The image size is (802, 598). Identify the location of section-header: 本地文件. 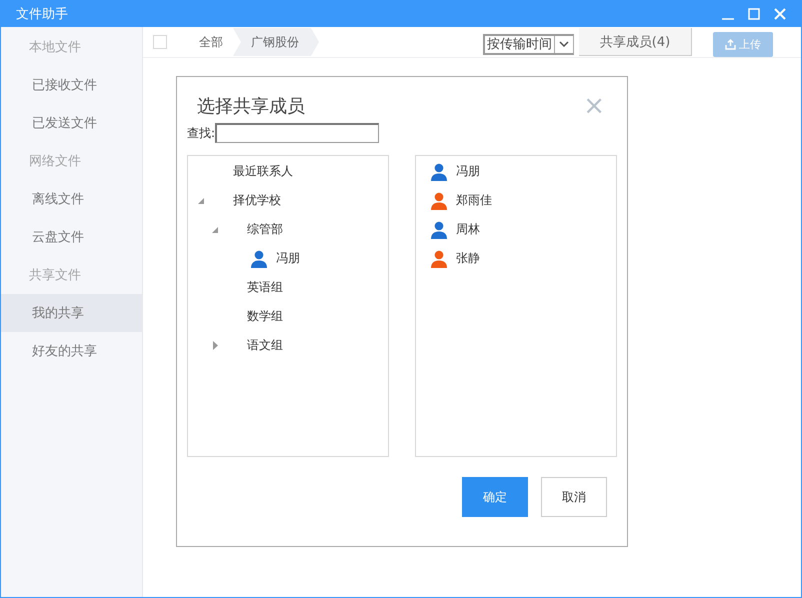
(55, 48).